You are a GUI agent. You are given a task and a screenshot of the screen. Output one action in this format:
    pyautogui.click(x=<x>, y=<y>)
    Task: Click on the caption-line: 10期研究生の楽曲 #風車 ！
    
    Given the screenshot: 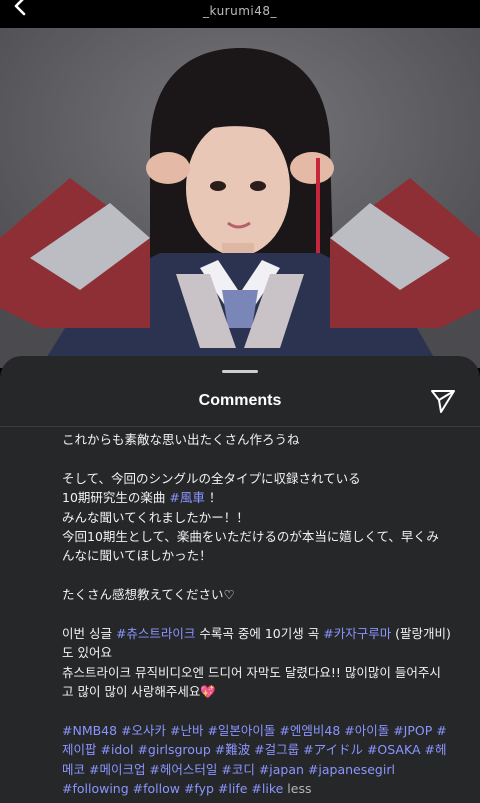 What is the action you would take?
    pyautogui.click(x=262, y=497)
    